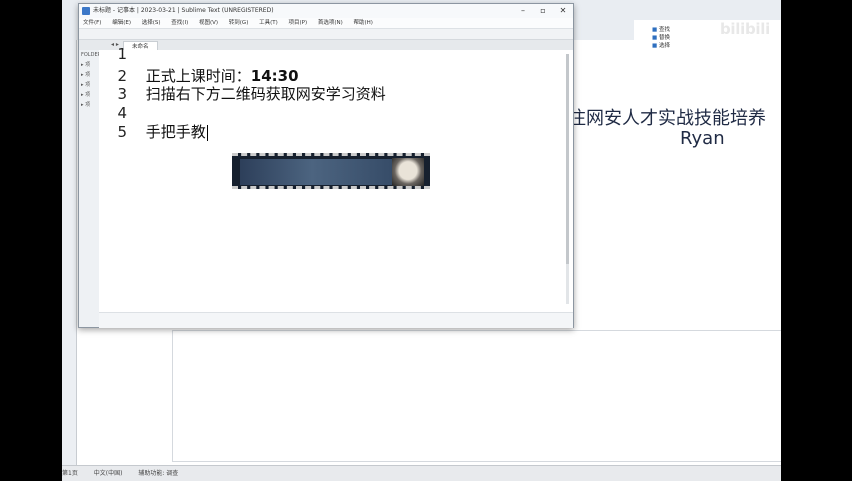  What do you see at coordinates (702, 138) in the screenshot?
I see `slide-name: Ryan` at bounding box center [702, 138].